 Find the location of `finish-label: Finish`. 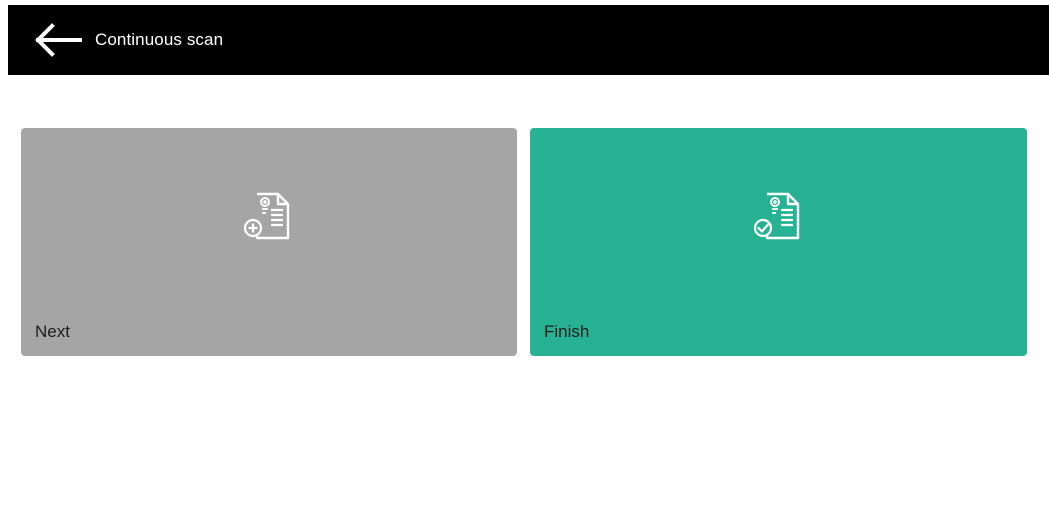

finish-label: Finish is located at coordinates (567, 331).